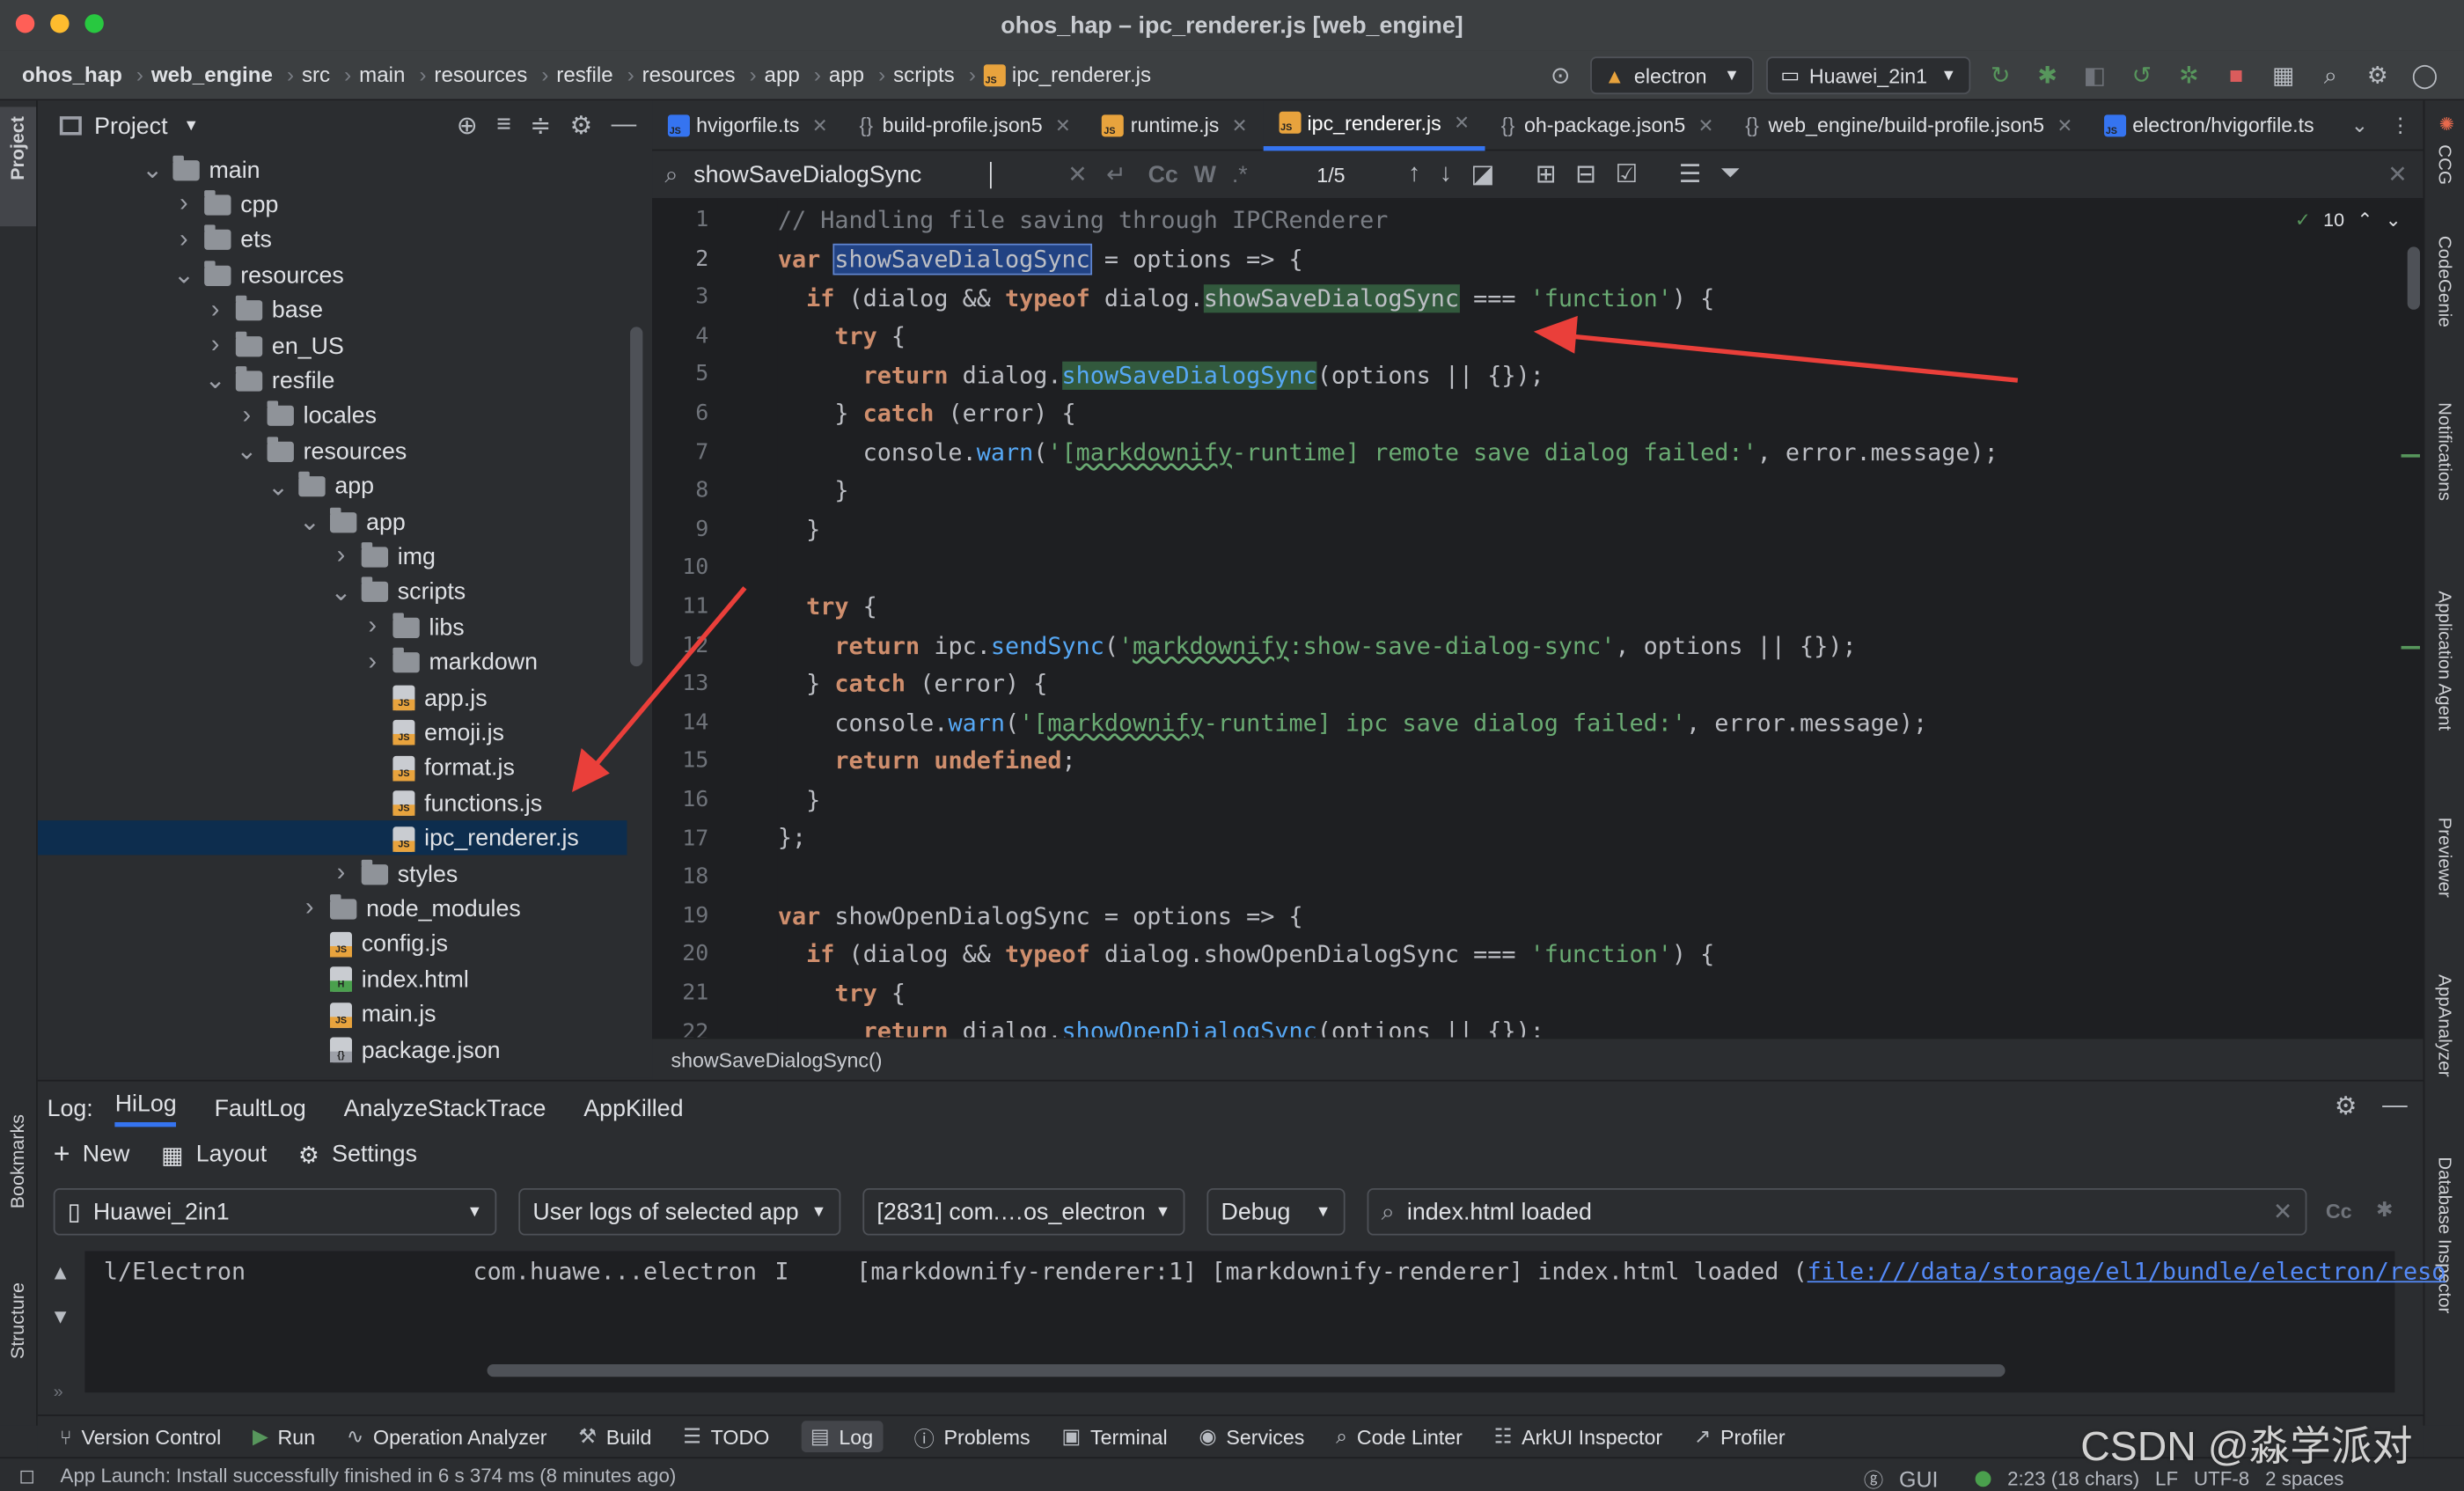 The width and height of the screenshot is (2464, 1491). Describe the element at coordinates (1776, 349) in the screenshot. I see `arrow-to-code-annotation` at that location.